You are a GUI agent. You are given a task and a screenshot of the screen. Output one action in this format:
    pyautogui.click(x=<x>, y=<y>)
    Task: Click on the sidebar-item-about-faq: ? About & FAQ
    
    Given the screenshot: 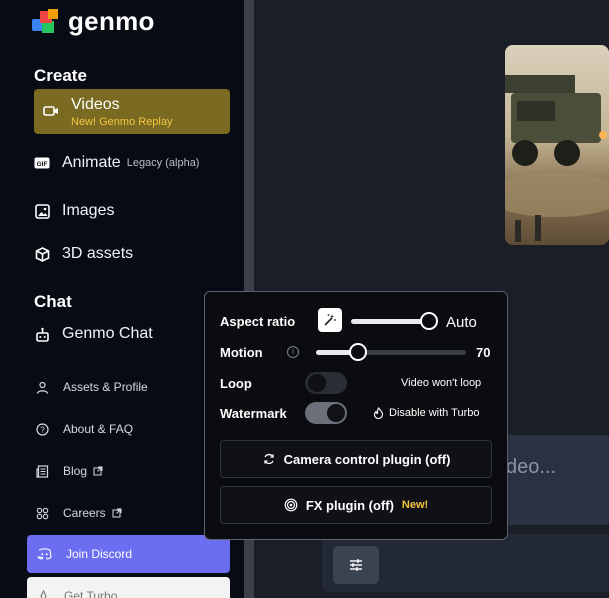 What is the action you would take?
    pyautogui.click(x=84, y=429)
    